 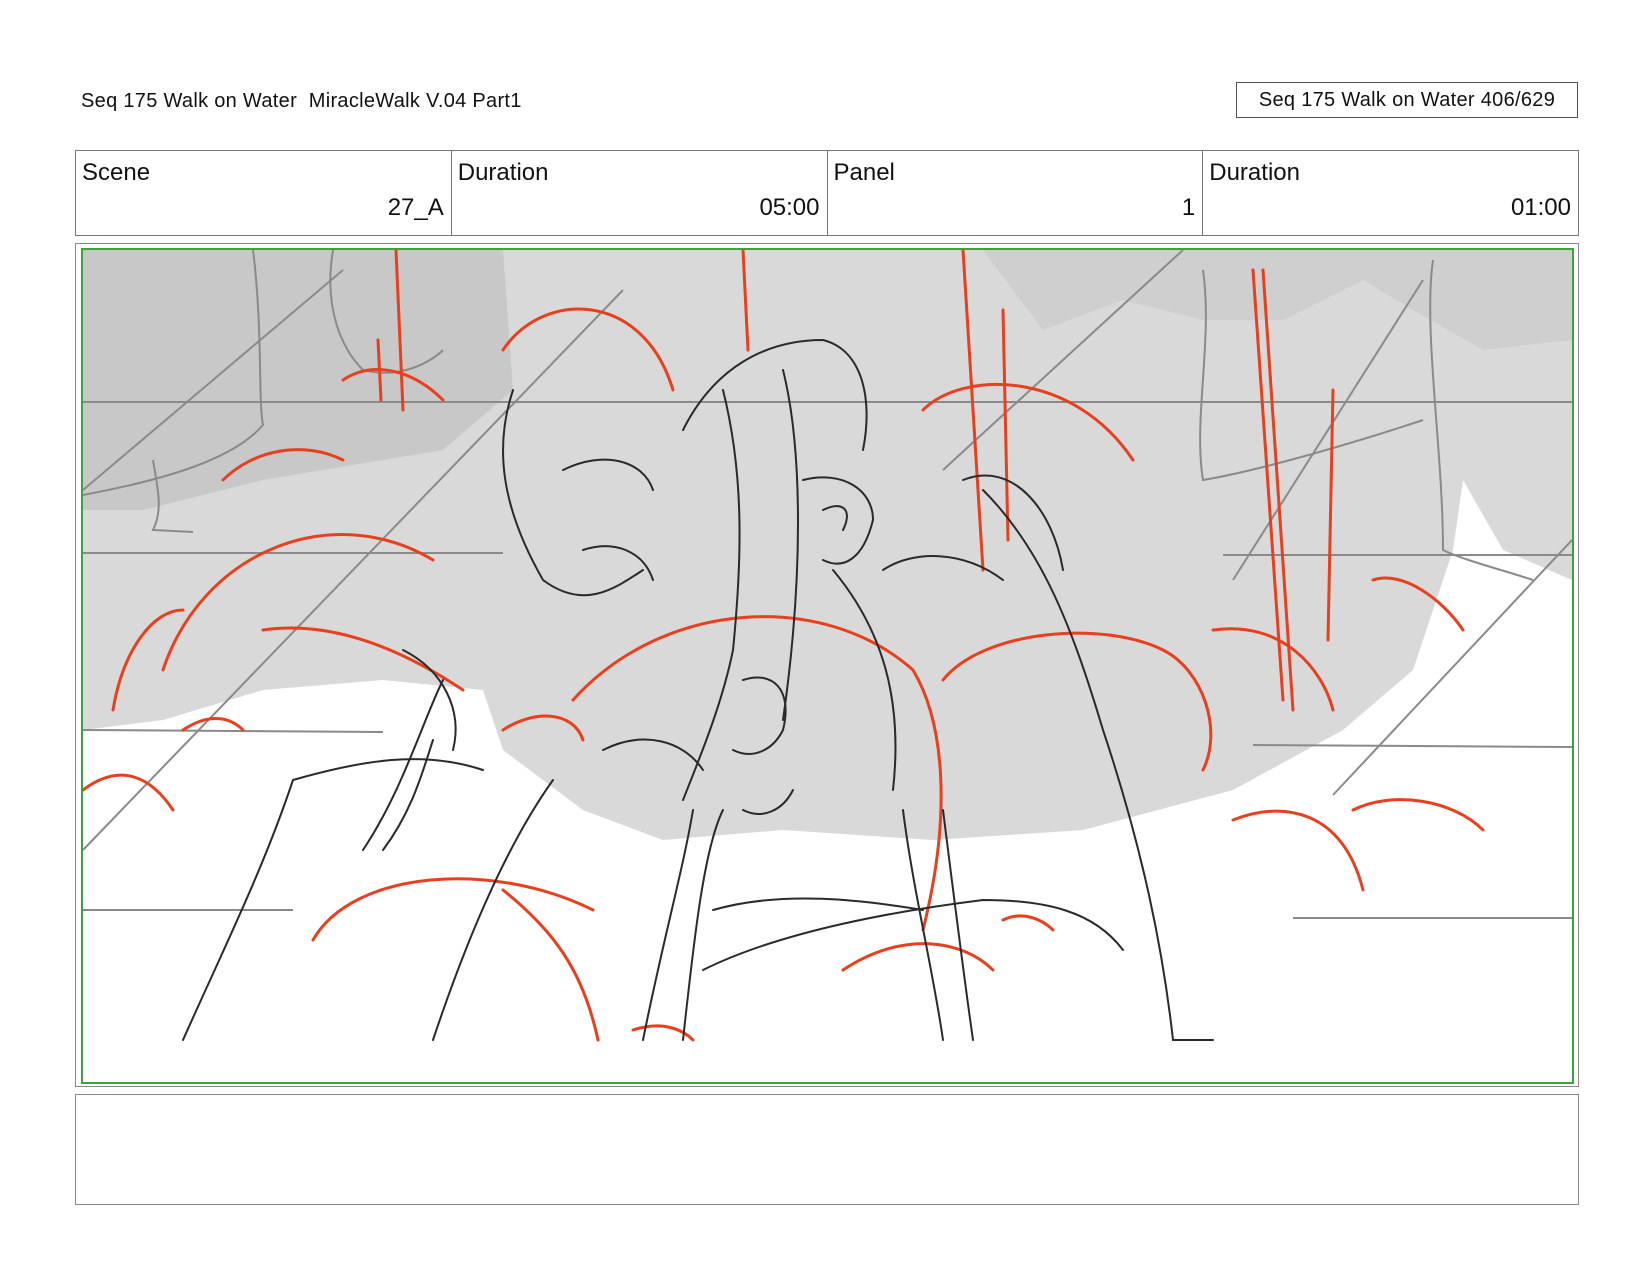 What do you see at coordinates (503, 172) in the screenshot?
I see `scene-duration-label: Duration` at bounding box center [503, 172].